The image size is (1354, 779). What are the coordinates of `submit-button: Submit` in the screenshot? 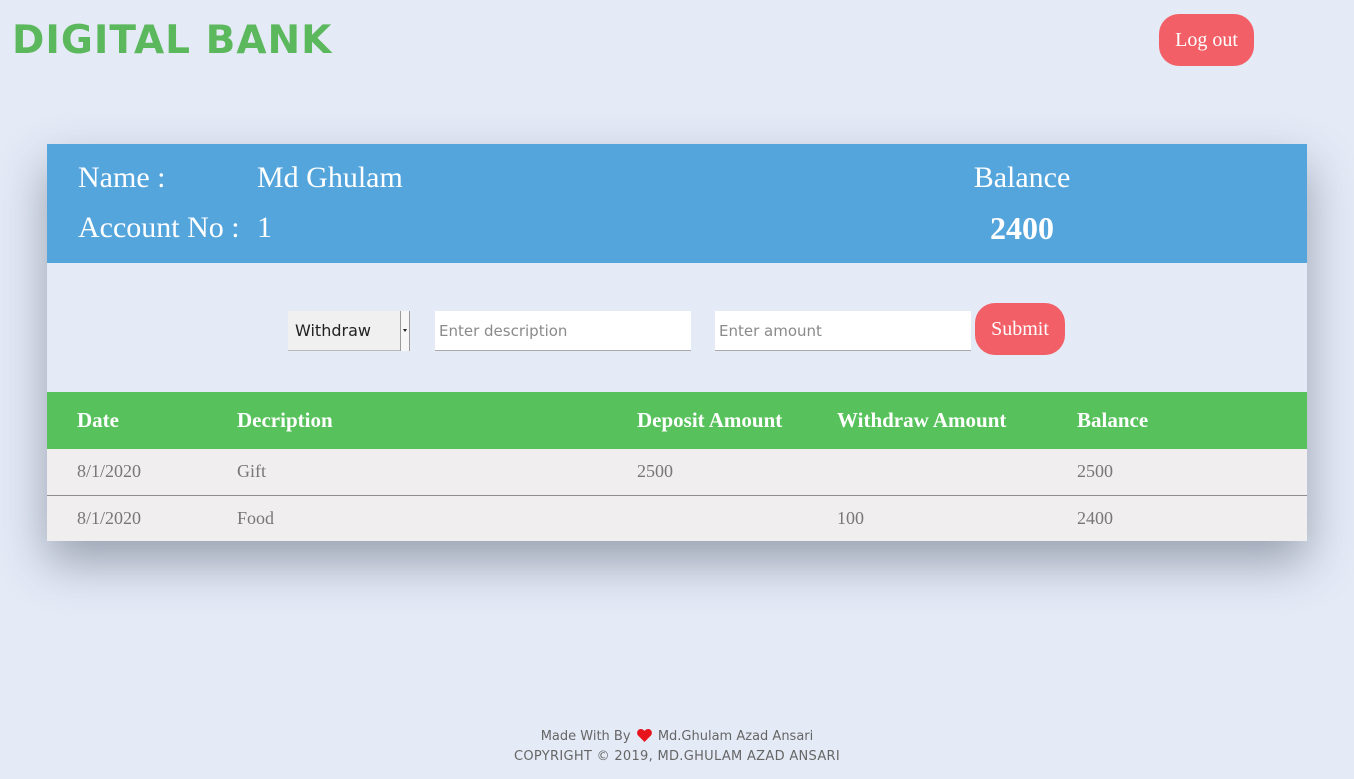 It's located at (1020, 329).